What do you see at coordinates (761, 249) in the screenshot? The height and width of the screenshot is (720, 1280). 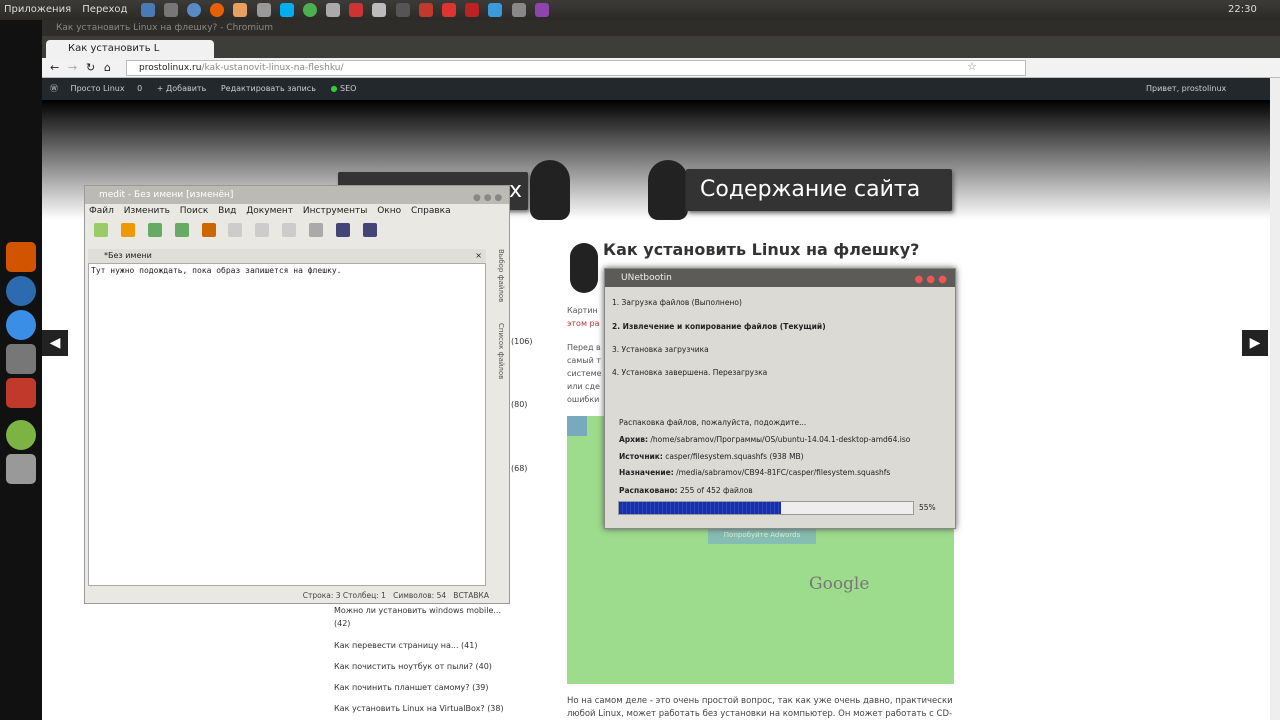 I see `post-title: Как установить Linux на флешку?` at bounding box center [761, 249].